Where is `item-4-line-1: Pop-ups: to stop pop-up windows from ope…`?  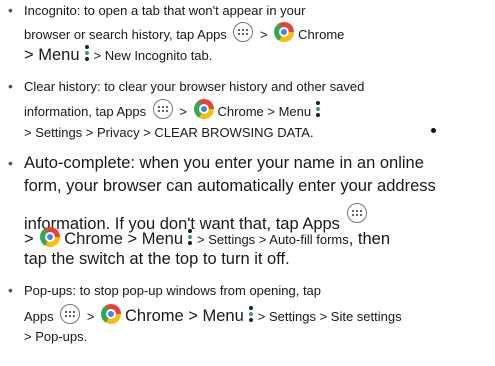 item-4-line-1: Pop-ups: to stop pop-up windows from ope… is located at coordinates (173, 290).